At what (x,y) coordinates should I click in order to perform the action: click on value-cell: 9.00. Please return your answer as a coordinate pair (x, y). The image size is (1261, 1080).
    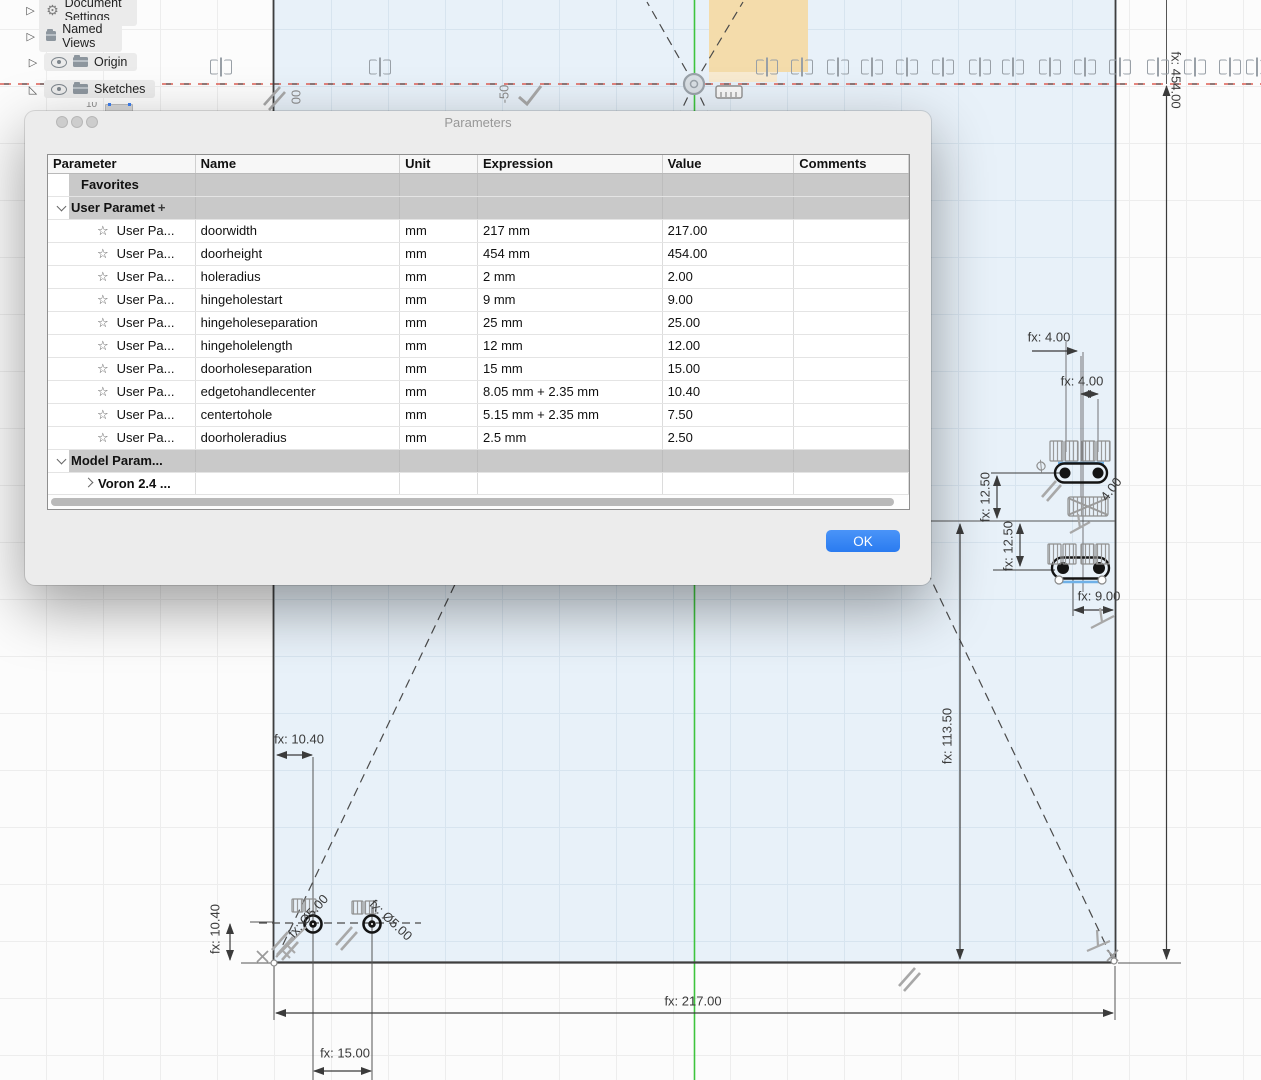
    Looking at the image, I should click on (729, 300).